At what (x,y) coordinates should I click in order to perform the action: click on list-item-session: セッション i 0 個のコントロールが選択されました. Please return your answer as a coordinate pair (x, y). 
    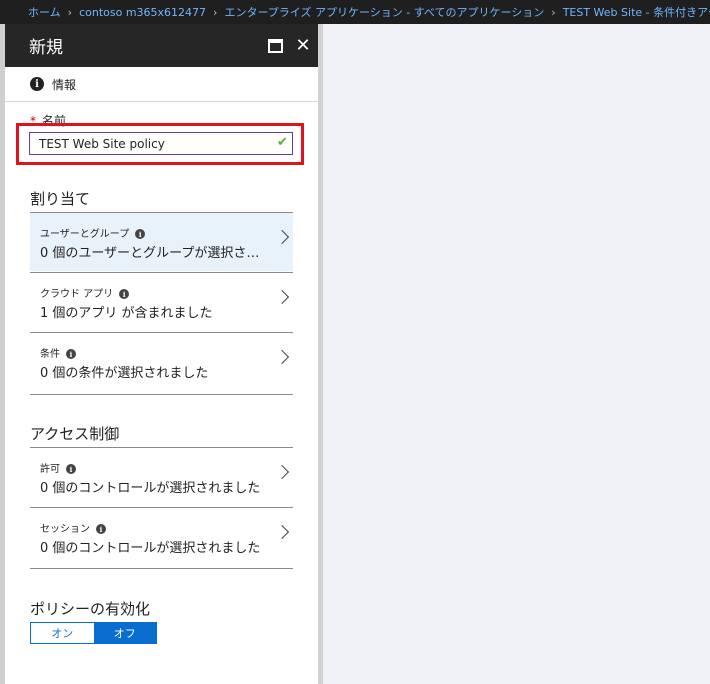
    Looking at the image, I should click on (161, 536).